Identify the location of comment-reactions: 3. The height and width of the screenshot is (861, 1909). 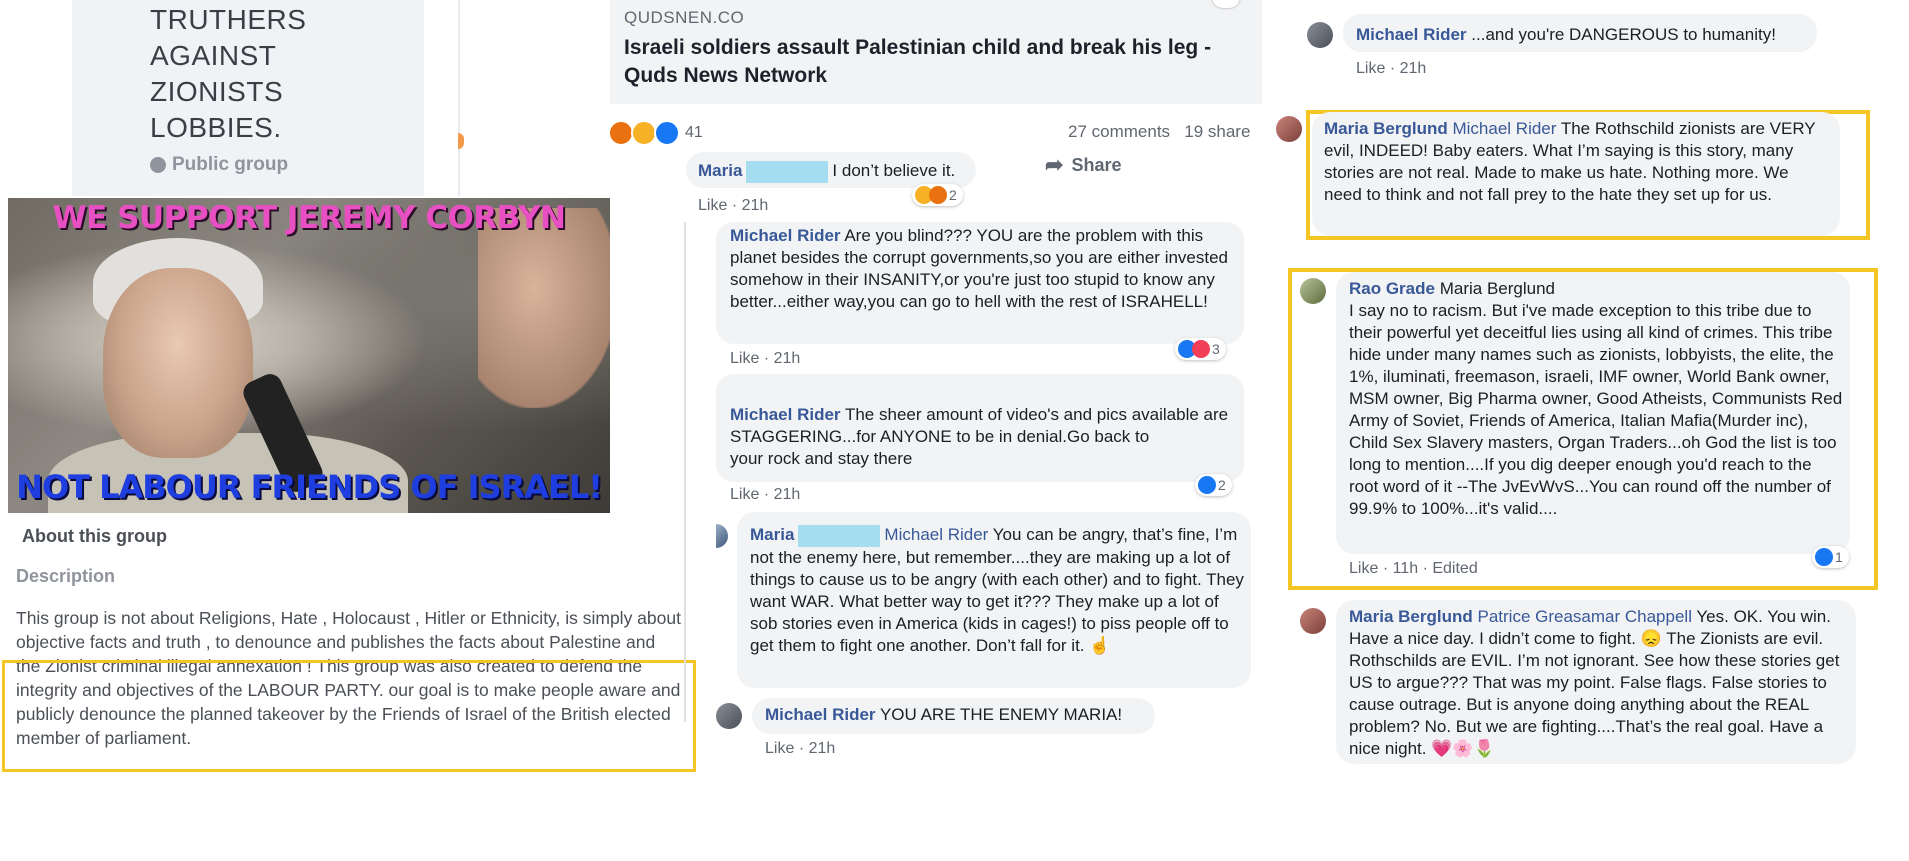
(1200, 349).